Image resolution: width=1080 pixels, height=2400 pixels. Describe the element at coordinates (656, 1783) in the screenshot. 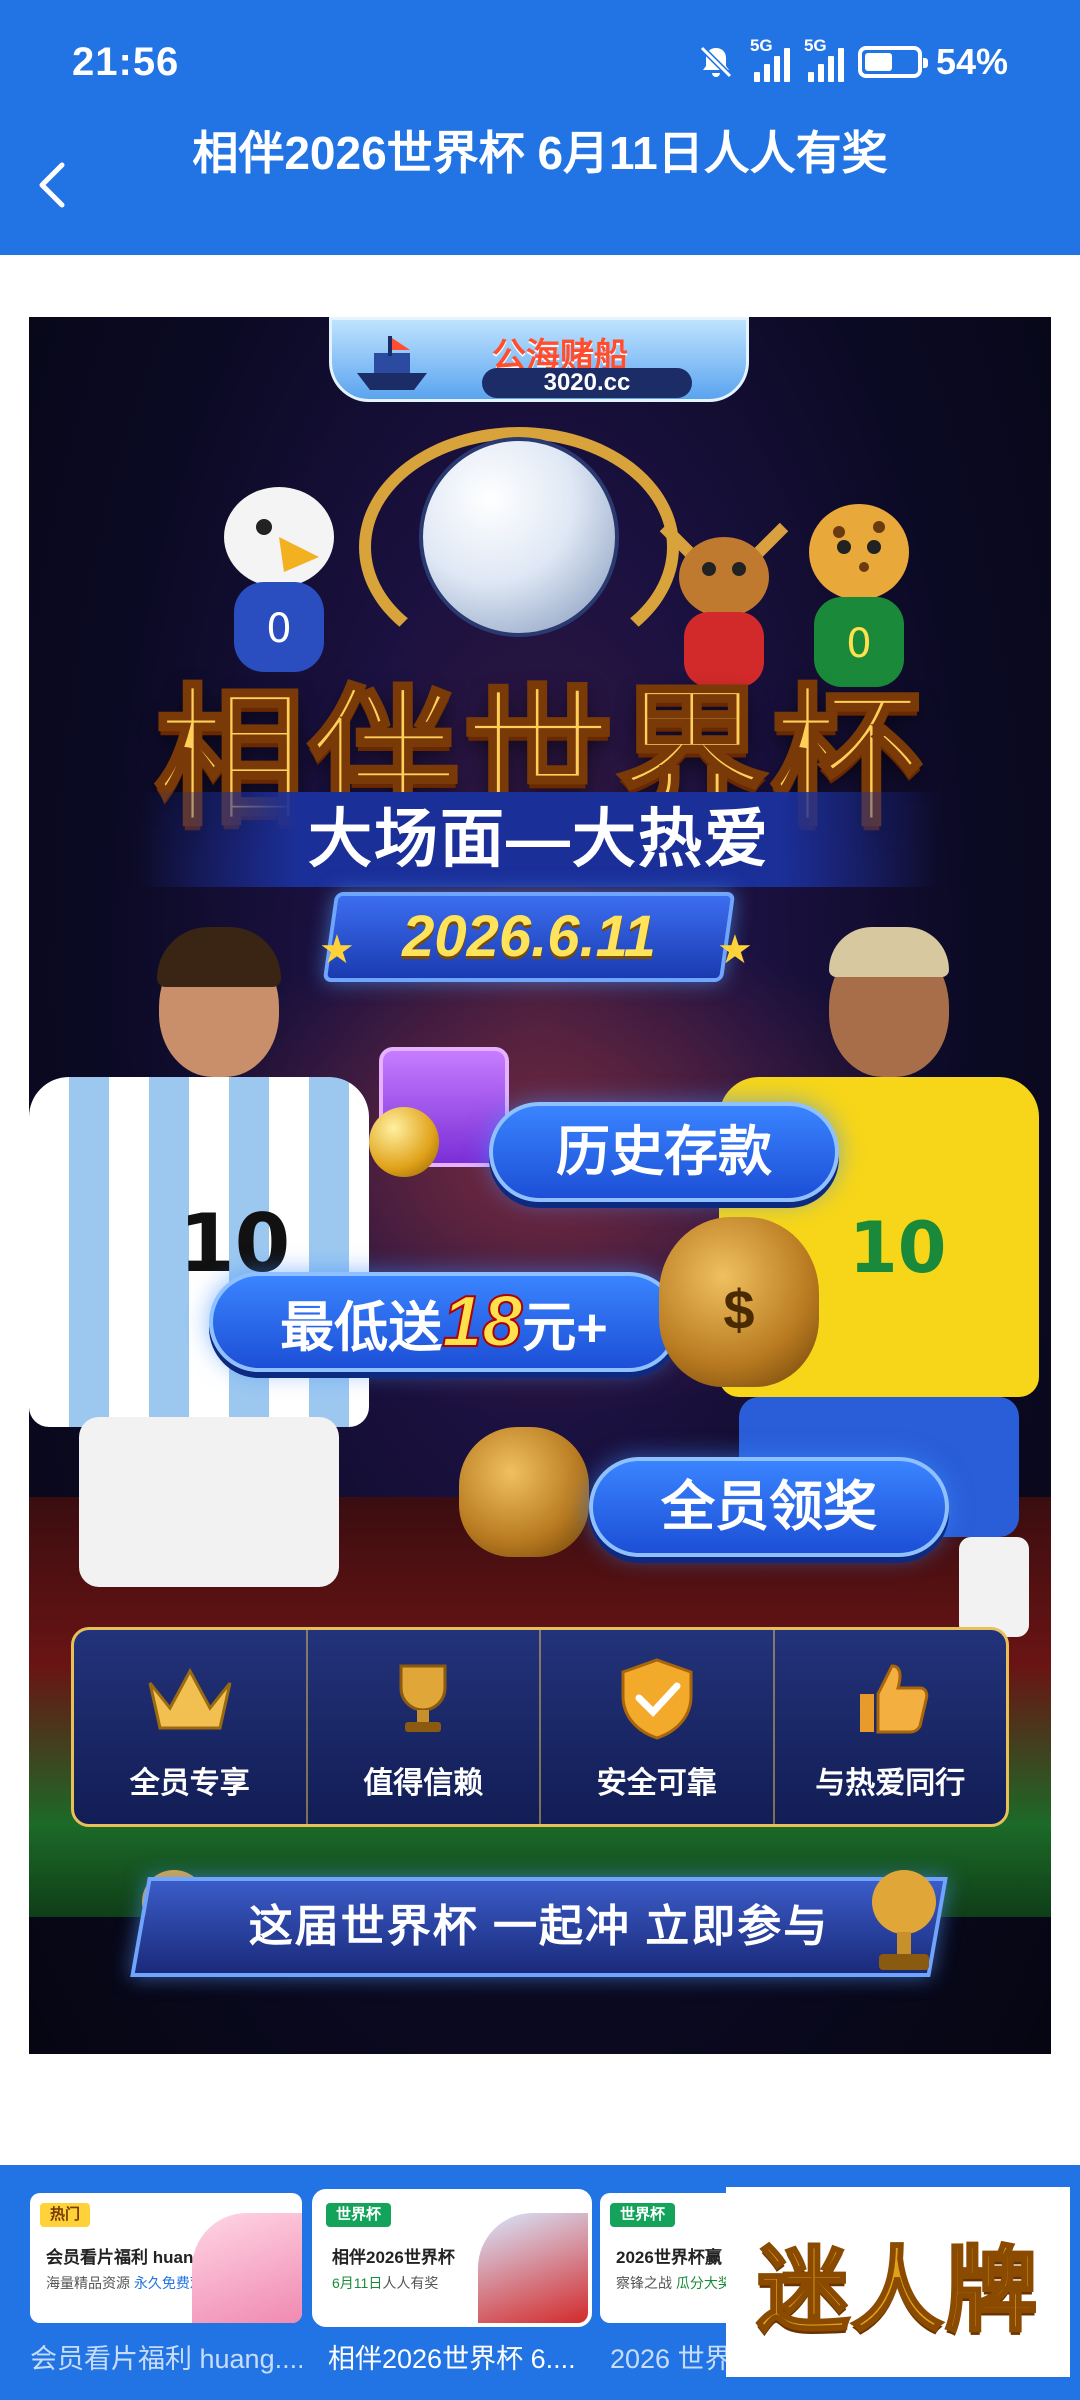

I see `feature-label: 安全可靠` at that location.